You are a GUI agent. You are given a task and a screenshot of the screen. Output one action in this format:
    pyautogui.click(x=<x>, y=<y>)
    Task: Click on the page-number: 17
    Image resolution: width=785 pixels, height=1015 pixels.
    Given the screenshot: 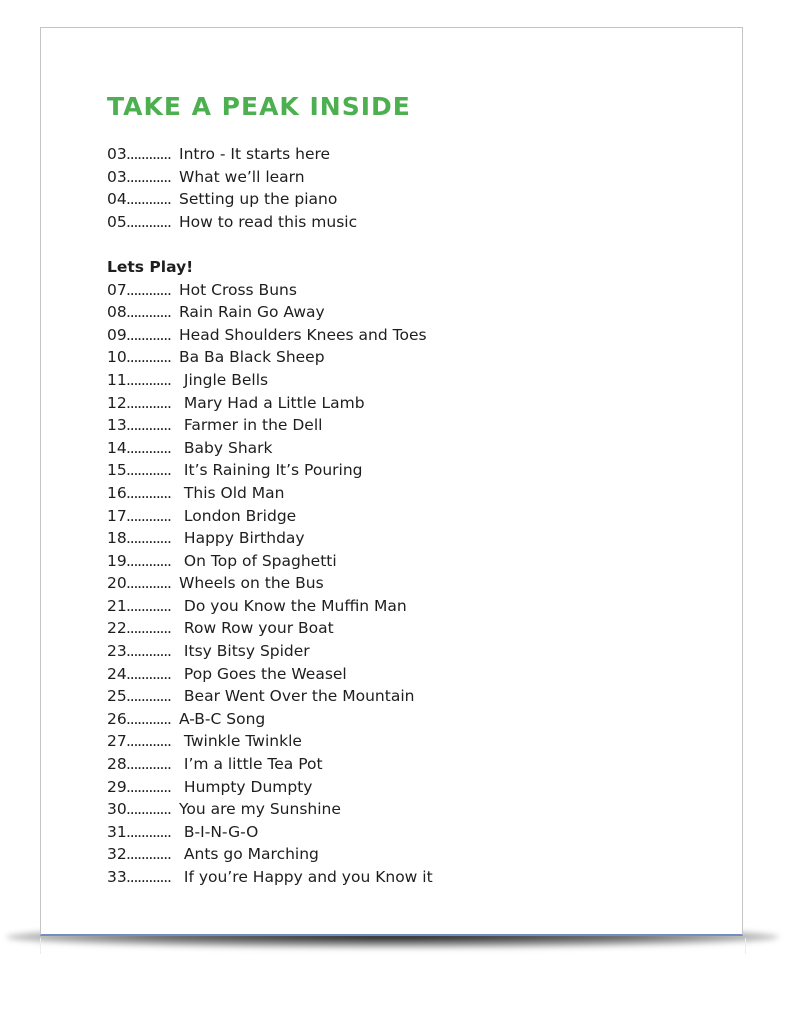 What is the action you would take?
    pyautogui.click(x=117, y=515)
    